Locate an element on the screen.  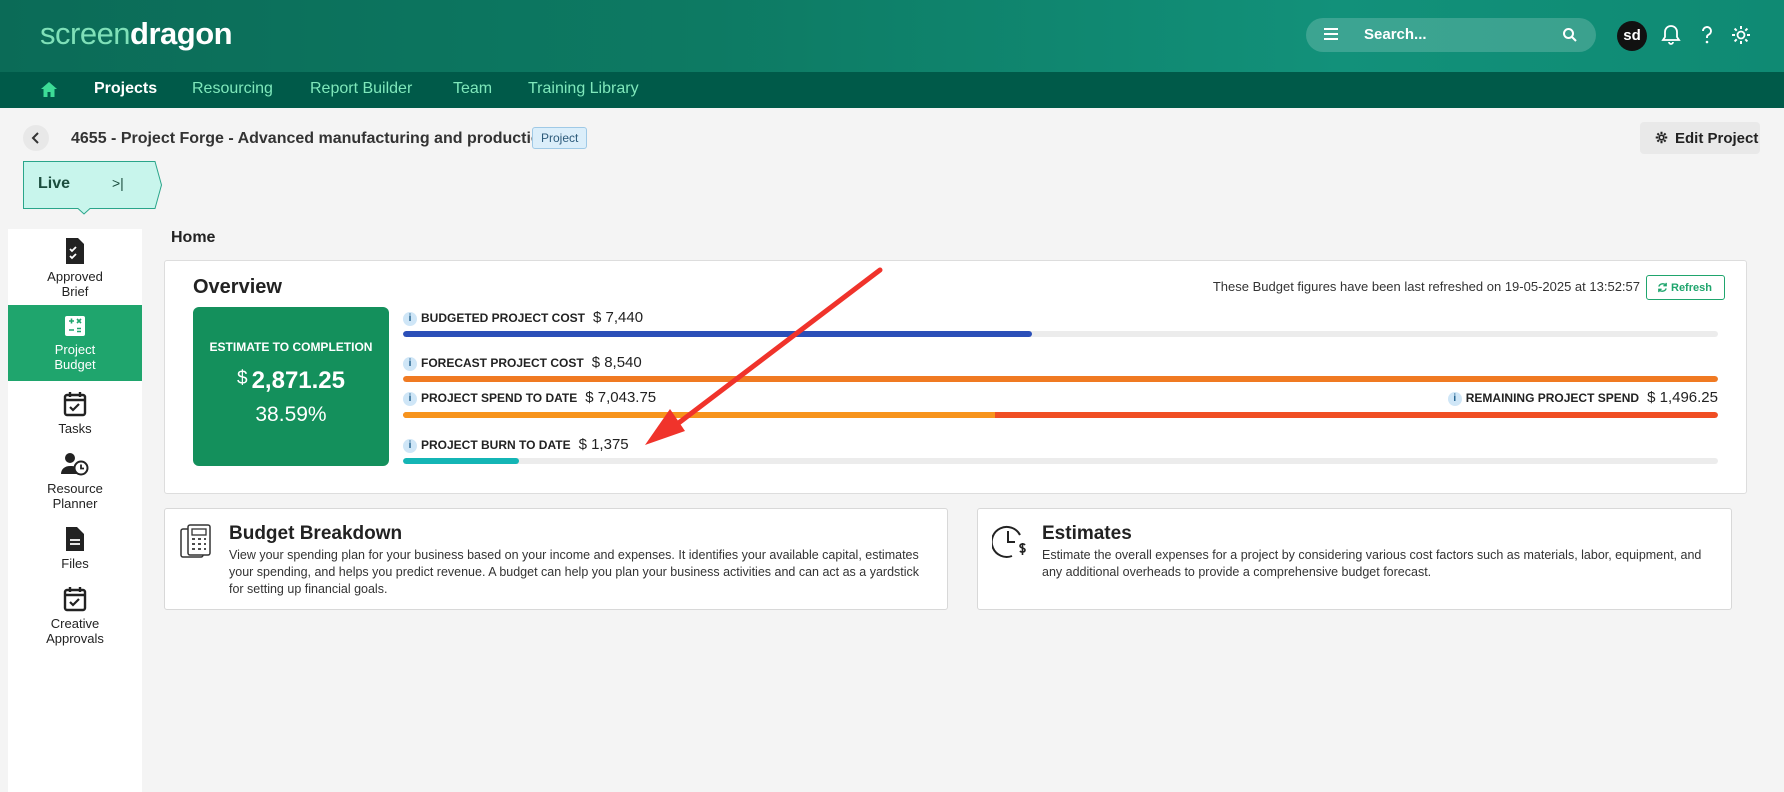
calculator-icon is located at coordinates (75, 326).